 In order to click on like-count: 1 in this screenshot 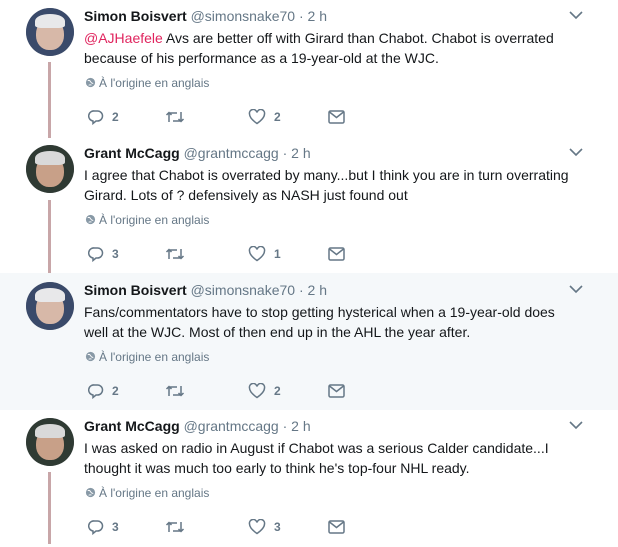, I will do `click(277, 254)`.